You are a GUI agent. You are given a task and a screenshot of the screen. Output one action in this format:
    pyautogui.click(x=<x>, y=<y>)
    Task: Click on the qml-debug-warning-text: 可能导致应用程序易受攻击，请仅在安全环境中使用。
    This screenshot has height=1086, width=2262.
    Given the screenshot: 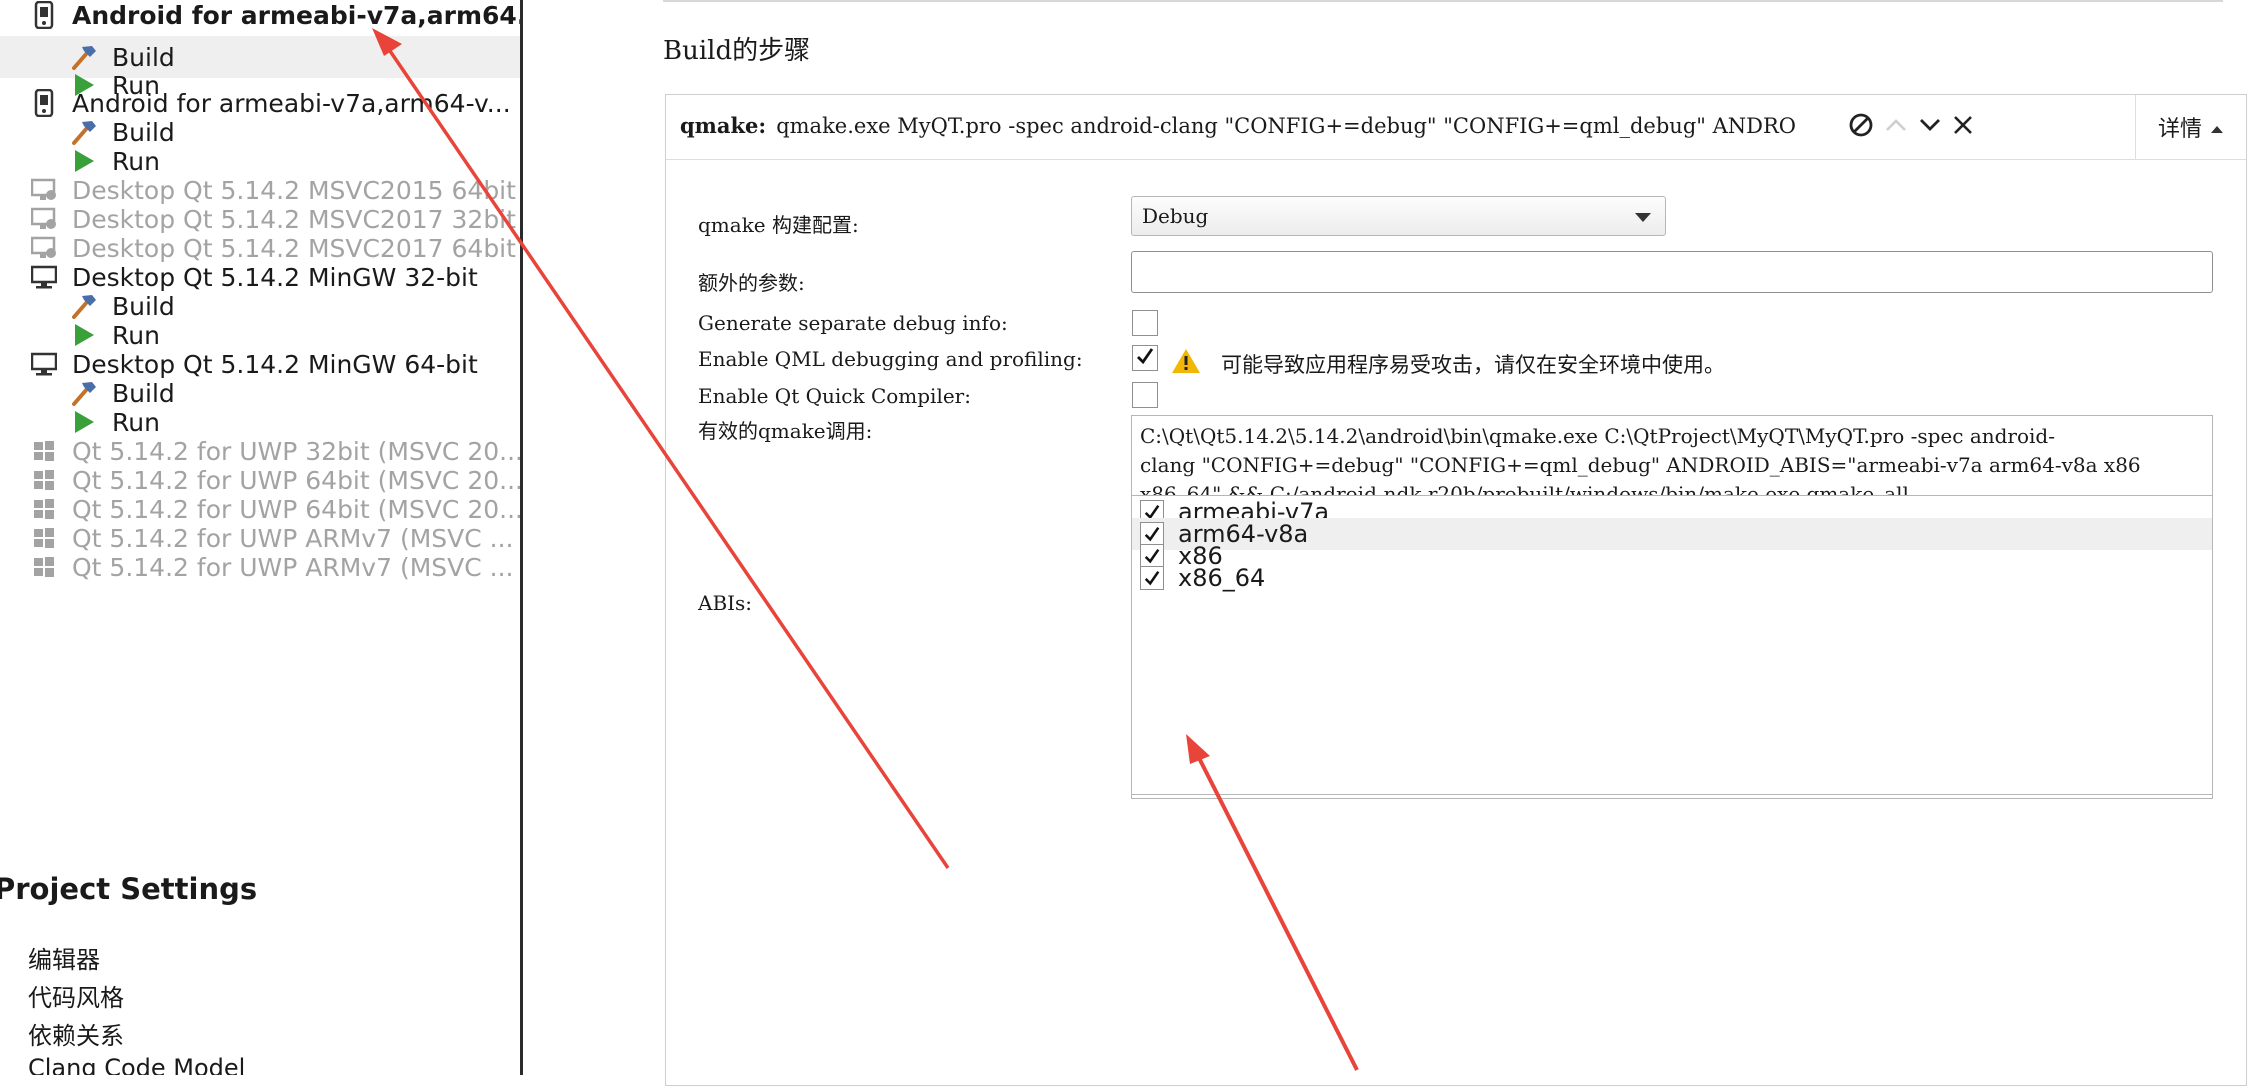 What is the action you would take?
    pyautogui.click(x=1473, y=365)
    